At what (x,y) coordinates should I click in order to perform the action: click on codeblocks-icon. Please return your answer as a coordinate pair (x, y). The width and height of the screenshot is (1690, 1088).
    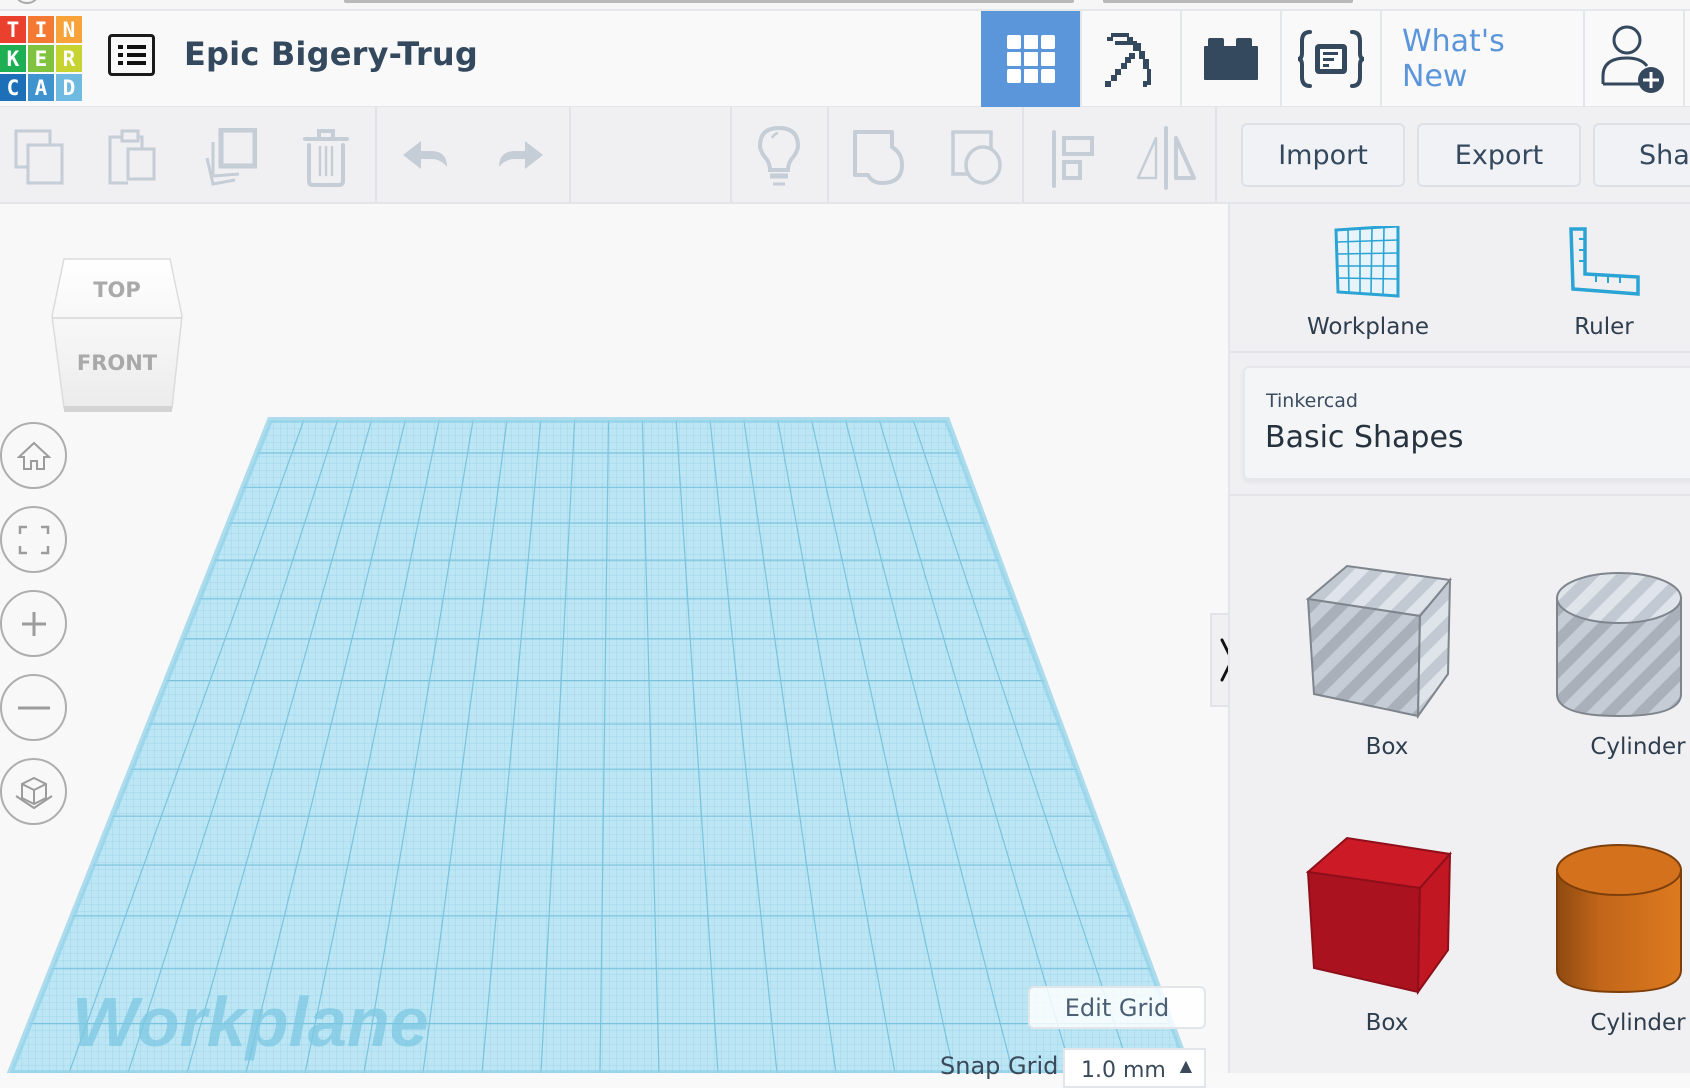
    Looking at the image, I should click on (1331, 59).